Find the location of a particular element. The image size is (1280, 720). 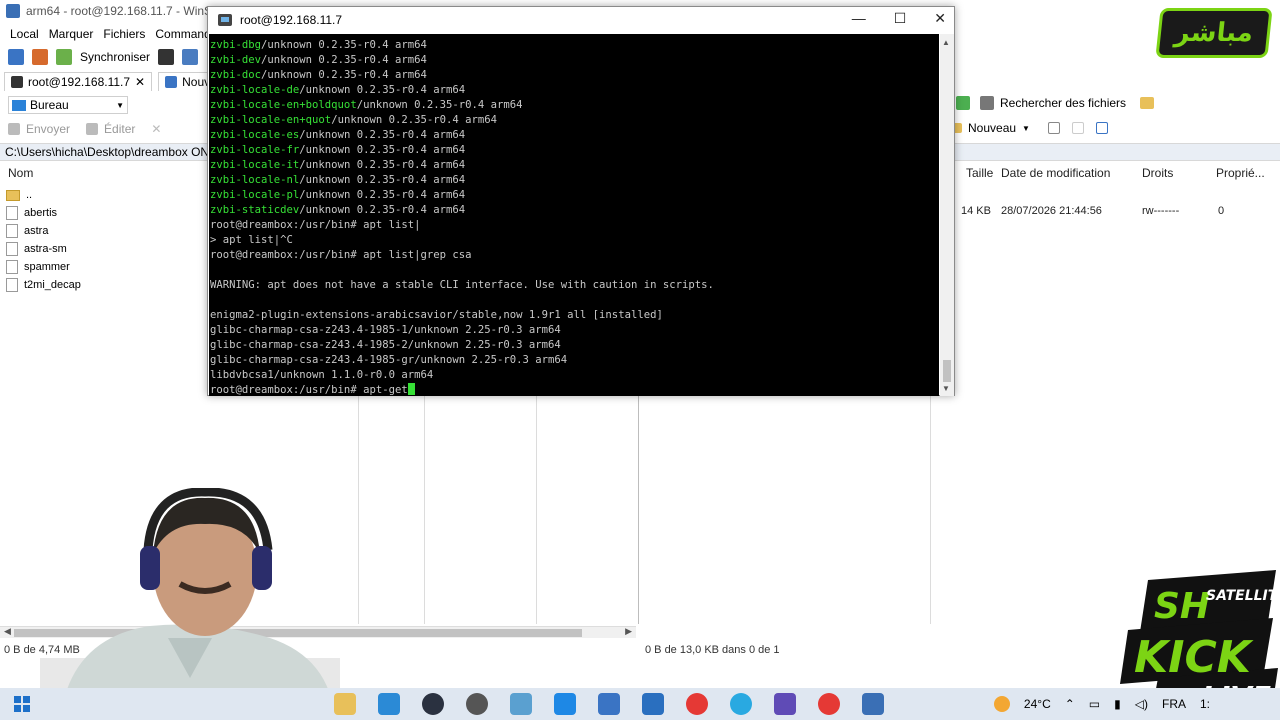

expand-icon is located at coordinates (1053, 128).